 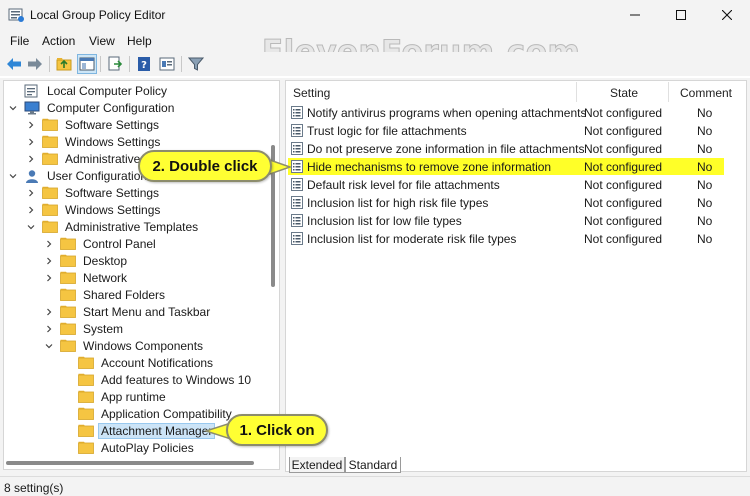 I want to click on tree-item-system: System, so click(x=84, y=328).